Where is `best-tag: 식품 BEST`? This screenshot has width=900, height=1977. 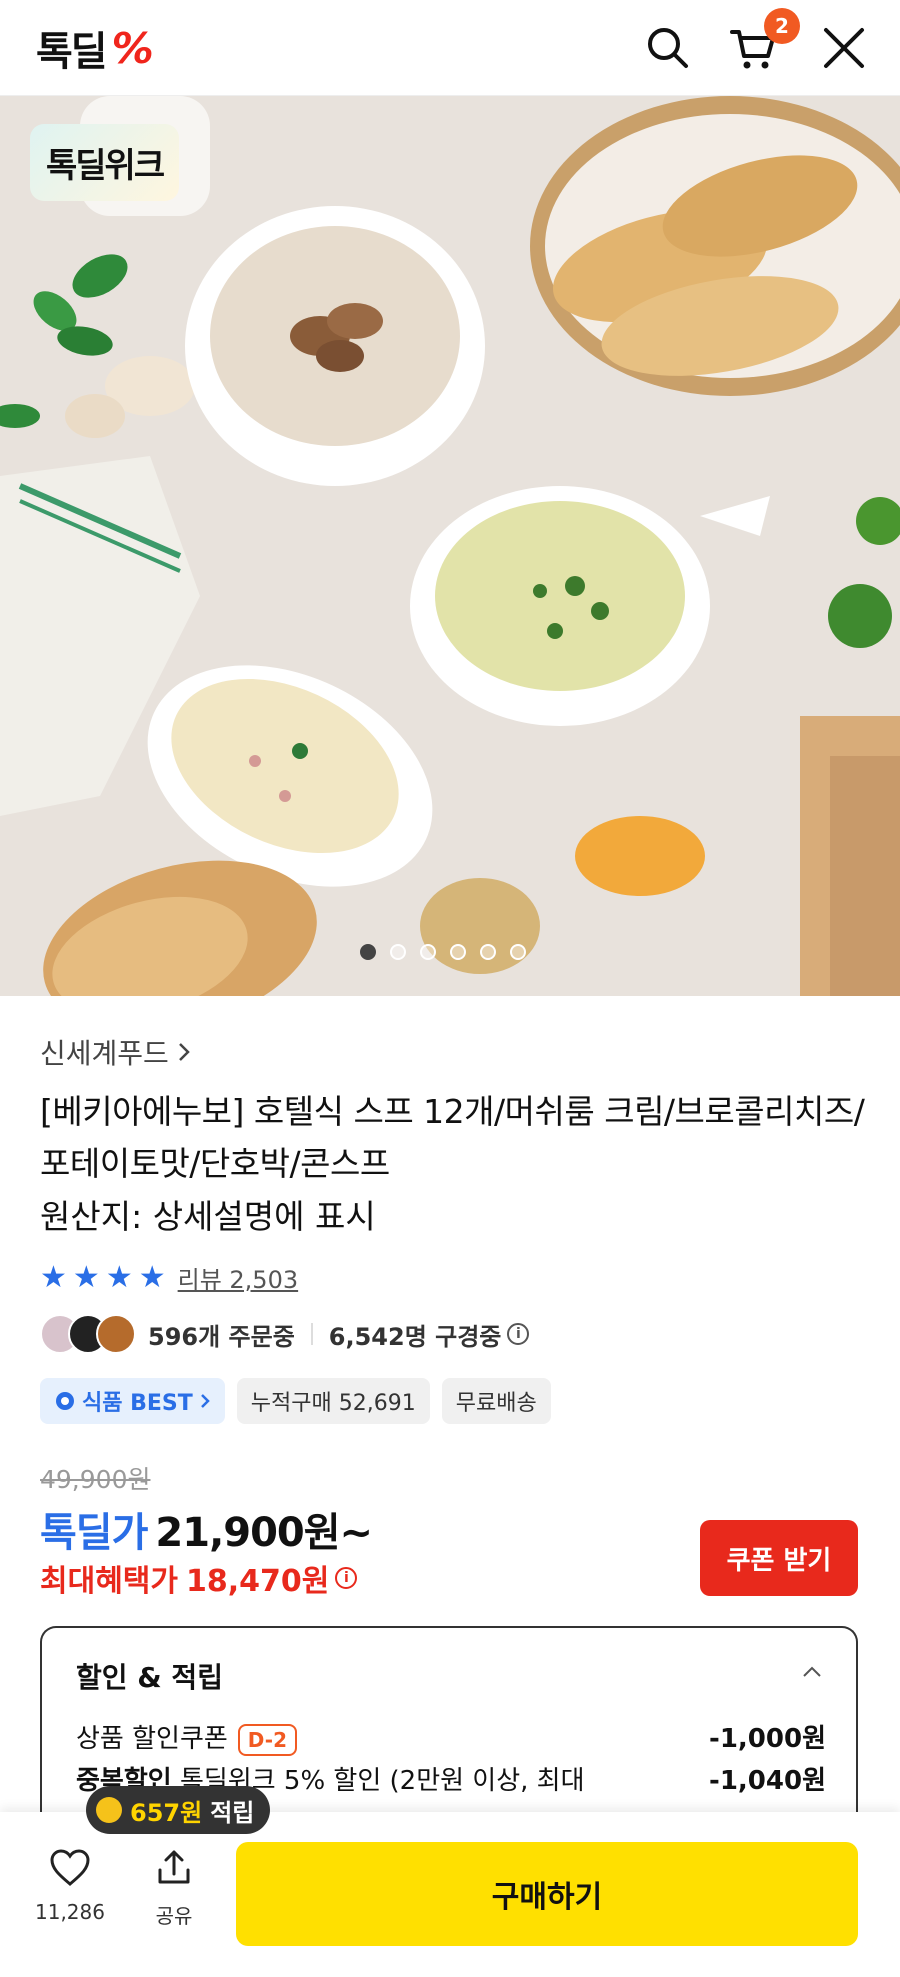
best-tag: 식품 BEST is located at coordinates (132, 1401).